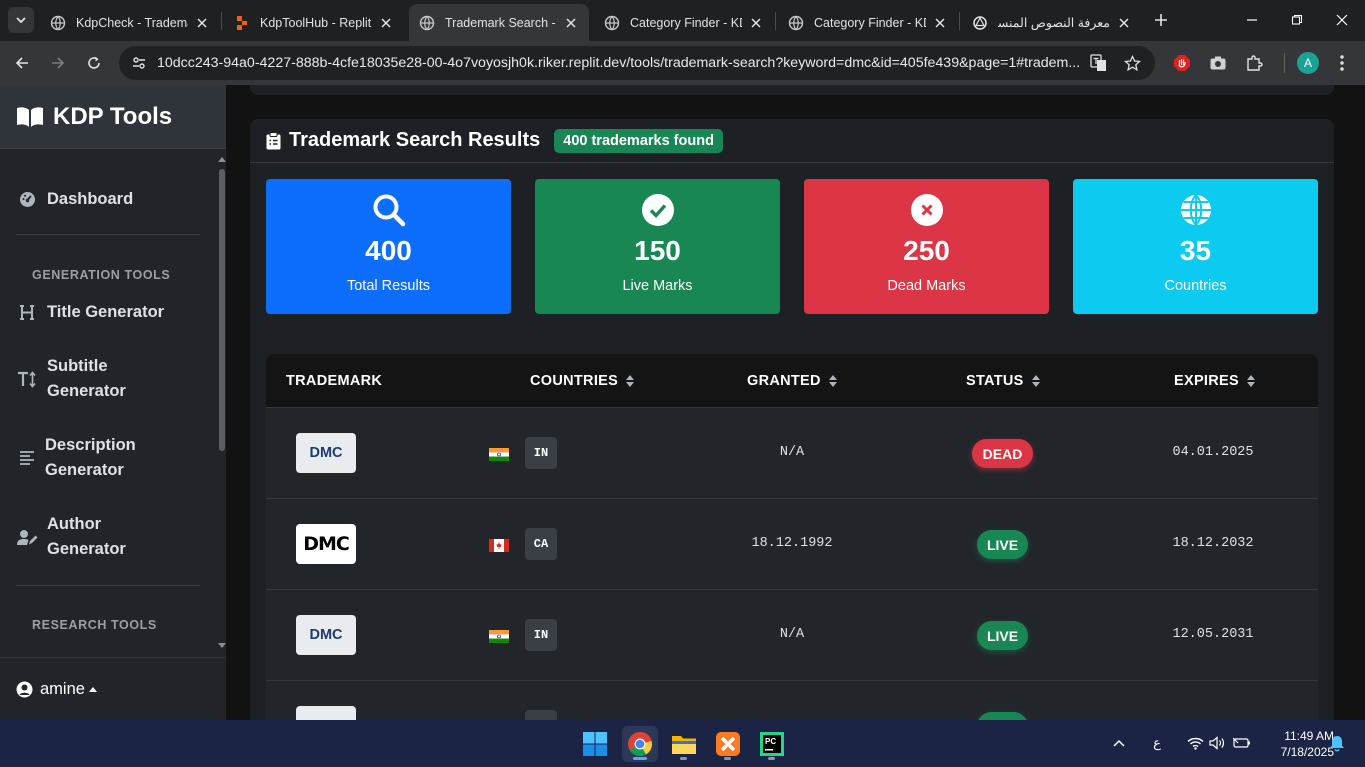  I want to click on clock-time: 11:49 AM, so click(1309, 736).